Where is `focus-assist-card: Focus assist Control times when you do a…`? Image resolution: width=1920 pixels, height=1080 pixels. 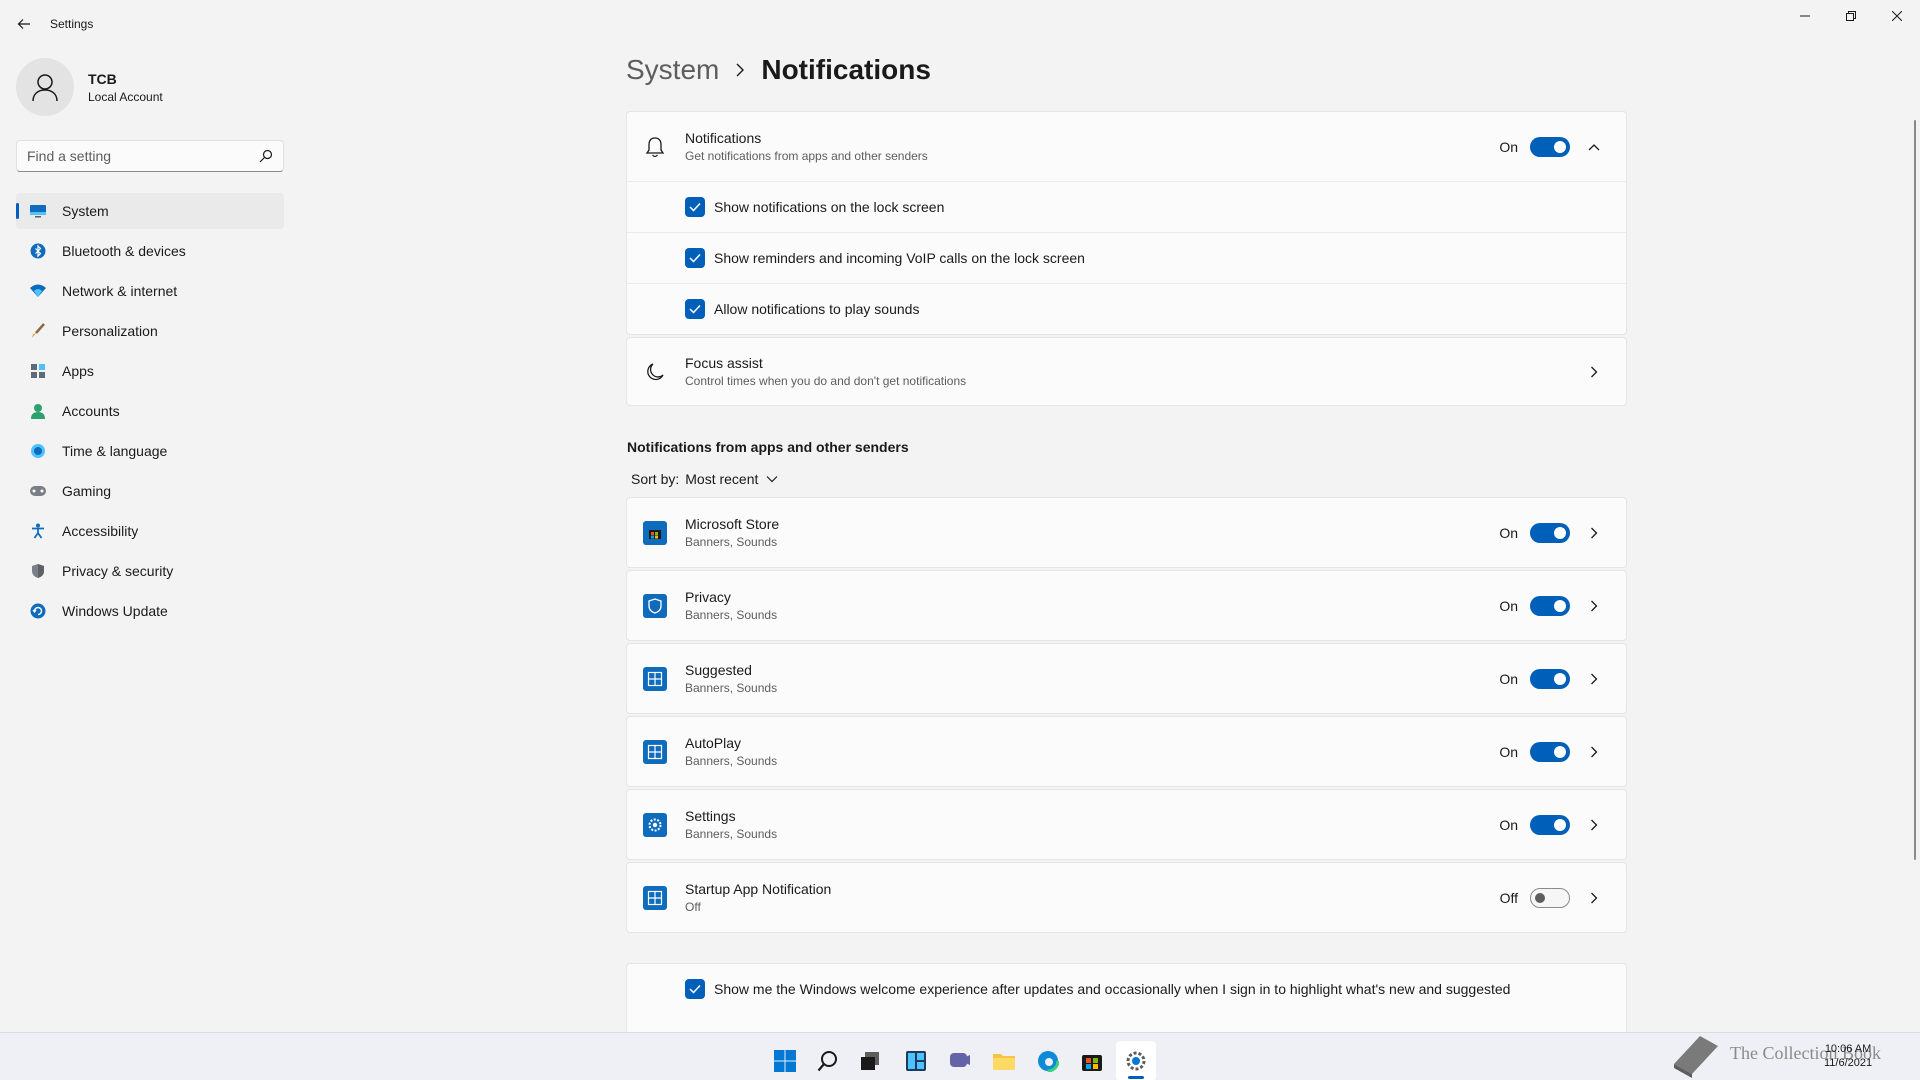
focus-assist-card: Focus assist Control times when you do a… is located at coordinates (1126, 371).